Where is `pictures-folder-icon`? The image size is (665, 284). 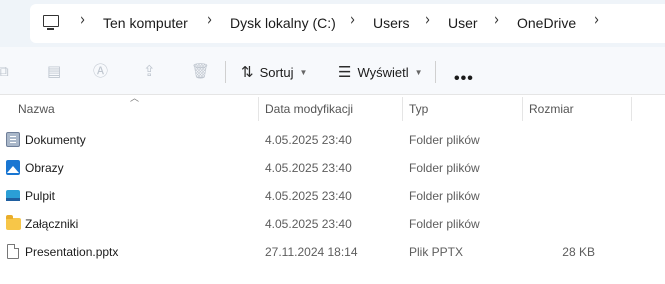 pictures-folder-icon is located at coordinates (13, 167).